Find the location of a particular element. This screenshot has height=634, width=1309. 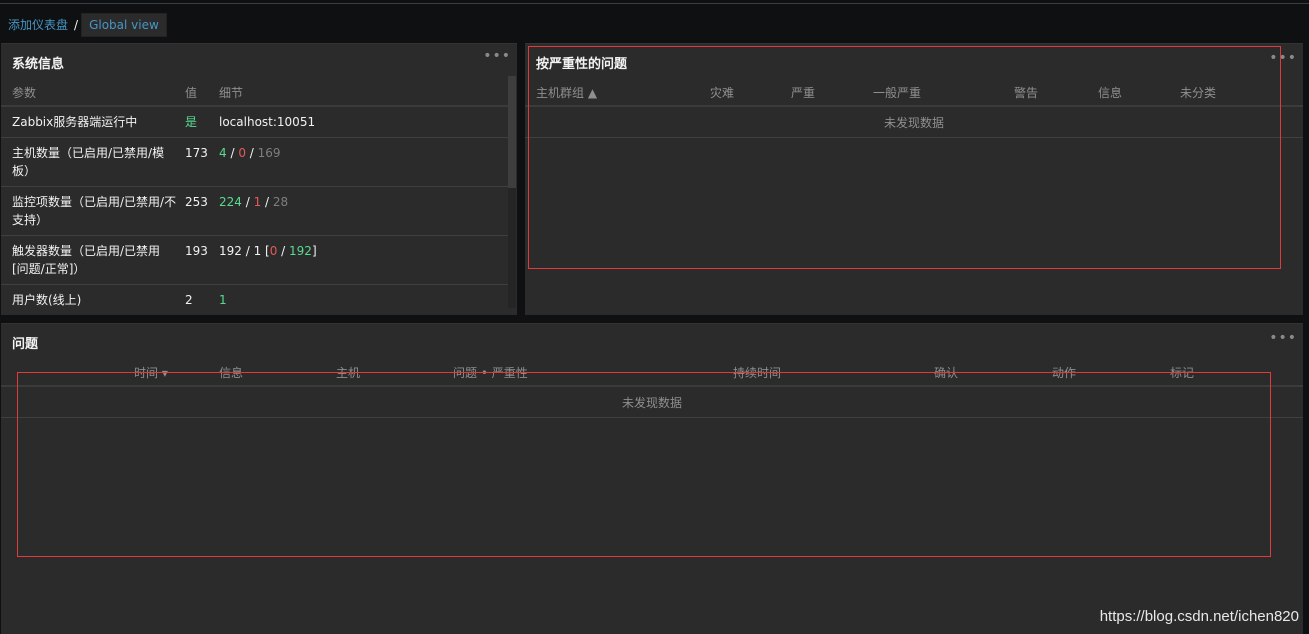

row-hosts-param: 主机数量（已启用/已禁用/模板） is located at coordinates (88, 162).